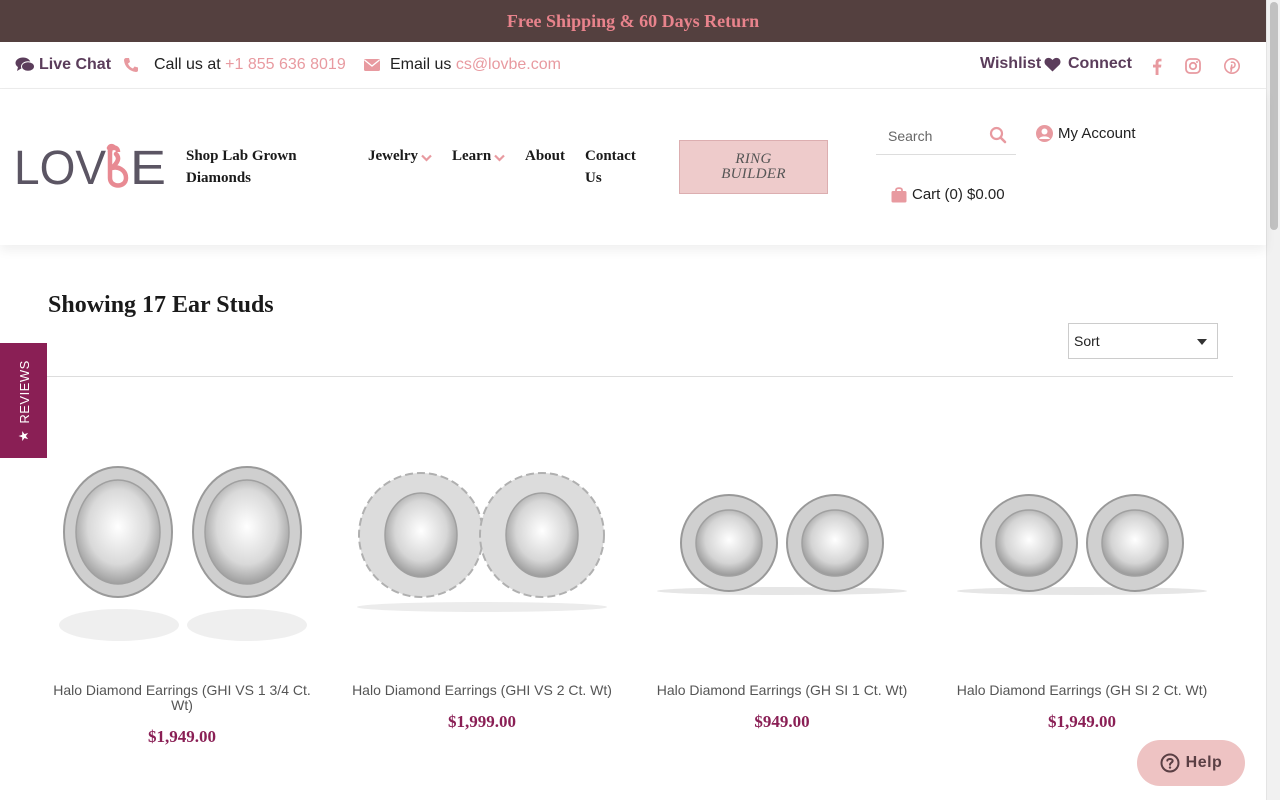  I want to click on svg-text: LOV, so click(60, 166).